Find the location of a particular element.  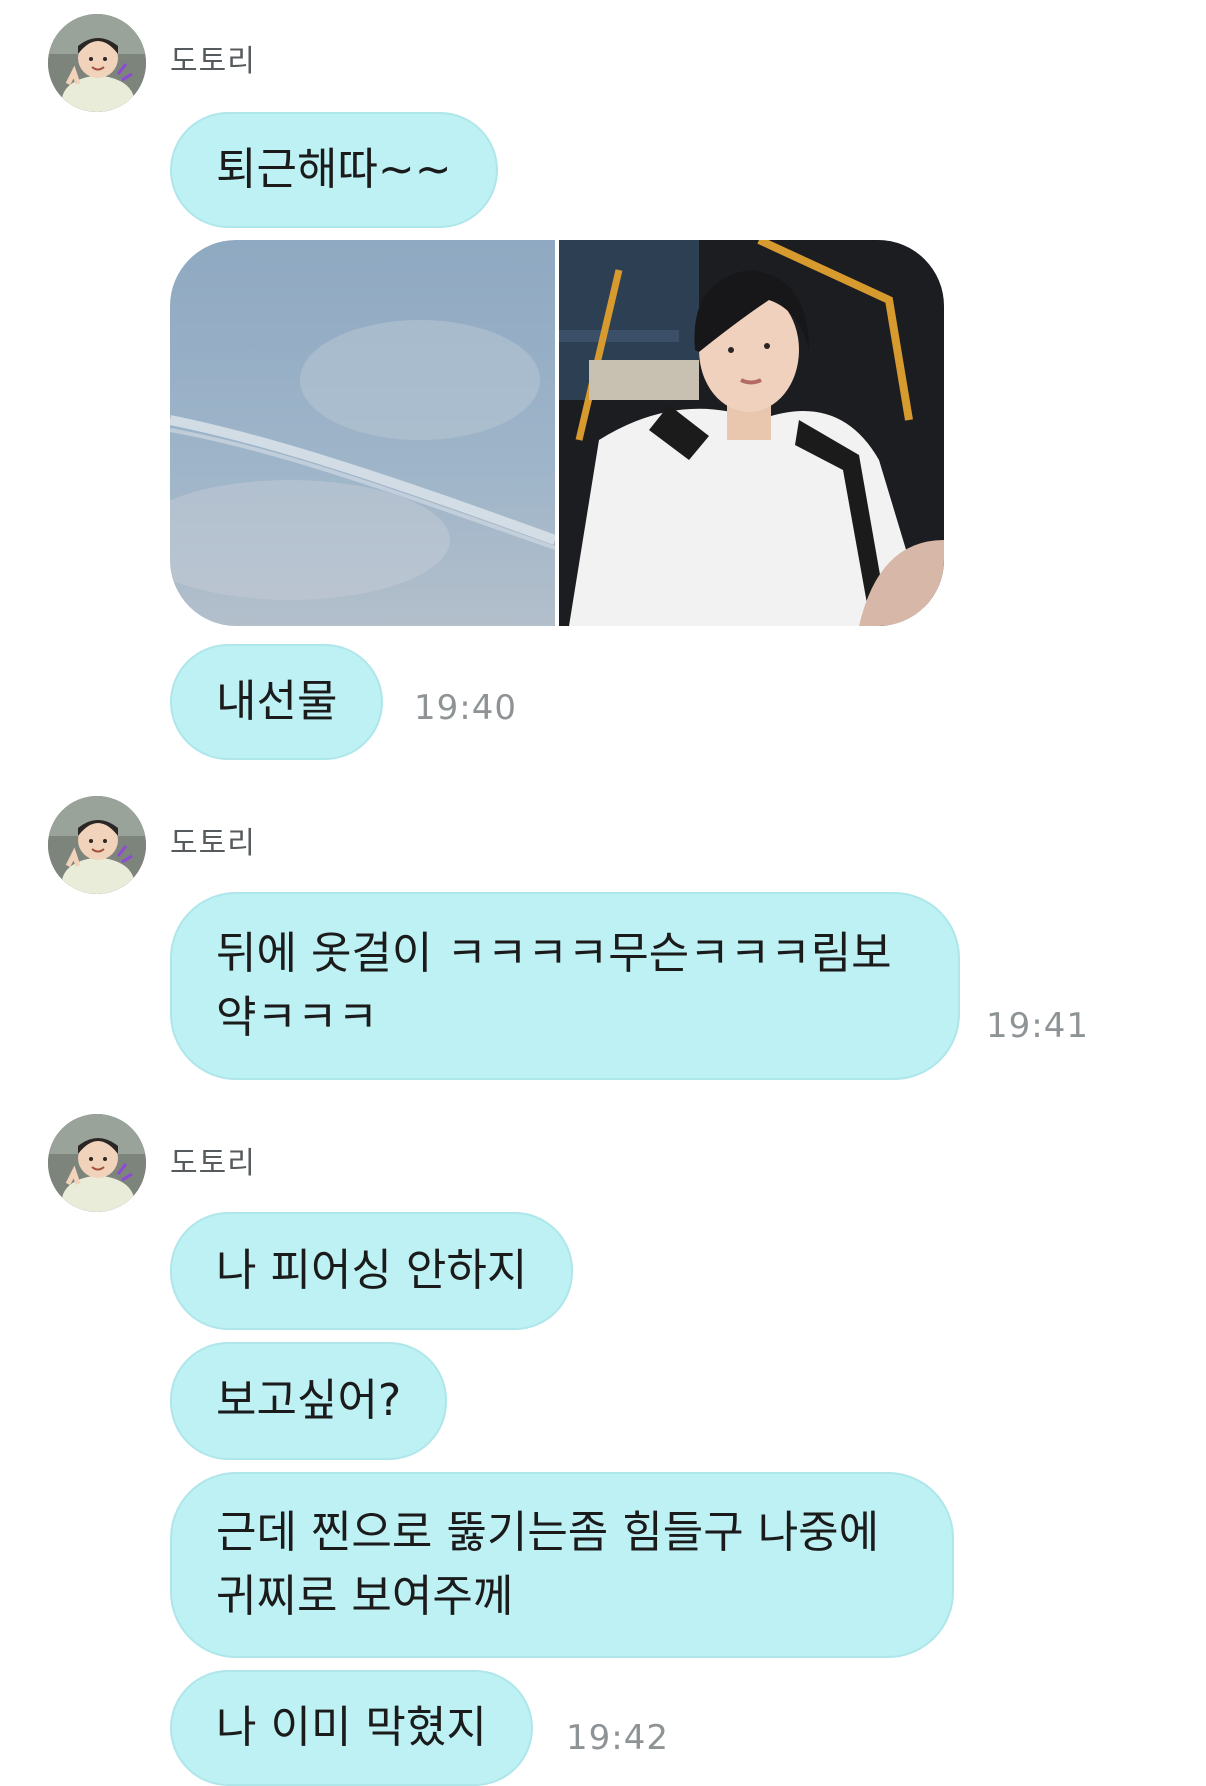

message-line: 귀찌로 보여주께 is located at coordinates (365, 1596).